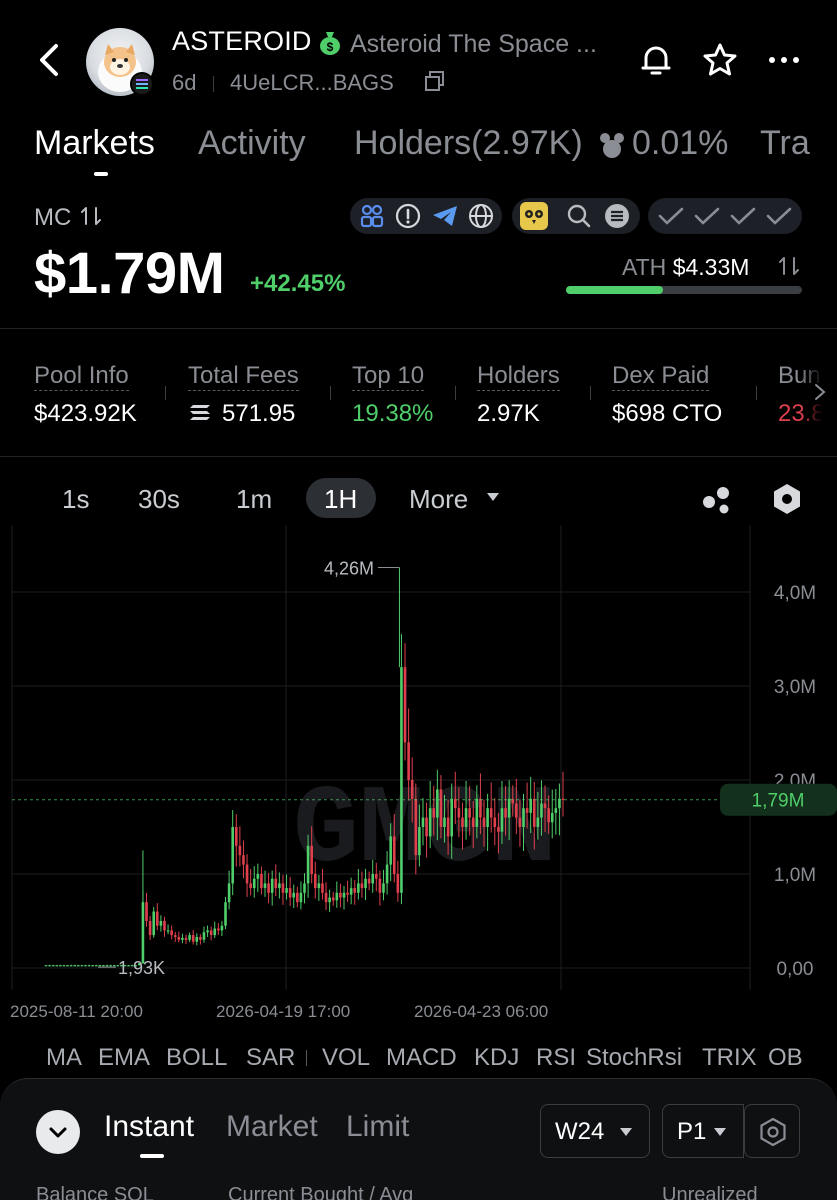 The width and height of the screenshot is (837, 1200). Describe the element at coordinates (377, 1127) in the screenshot. I see `order-tab-limit: Limit` at that location.